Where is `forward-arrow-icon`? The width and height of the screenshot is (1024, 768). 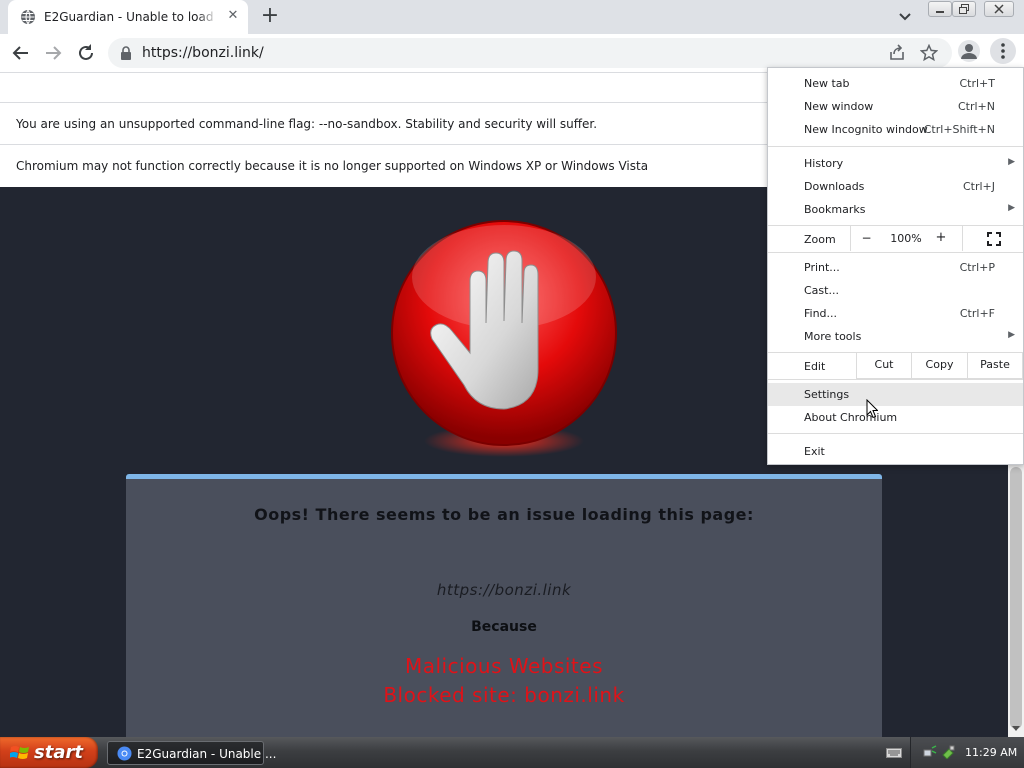
forward-arrow-icon is located at coordinates (53, 53).